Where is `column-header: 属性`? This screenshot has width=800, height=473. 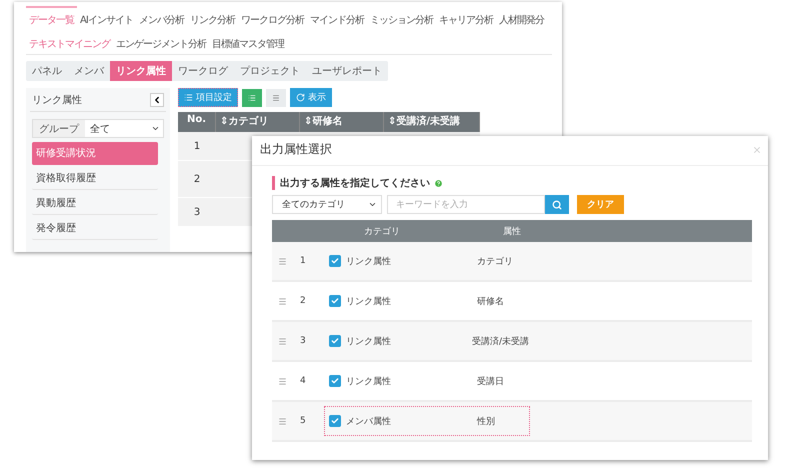
column-header: 属性 is located at coordinates (511, 232).